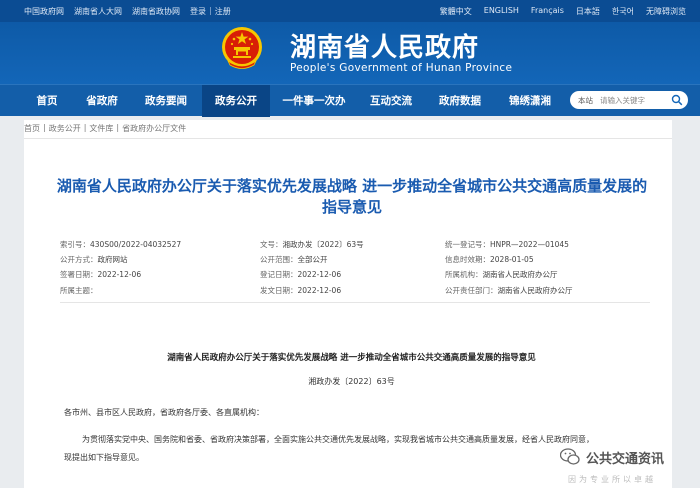 This screenshot has height=488, width=700. Describe the element at coordinates (102, 101) in the screenshot. I see `nav-provincial-gov: 省政府` at that location.